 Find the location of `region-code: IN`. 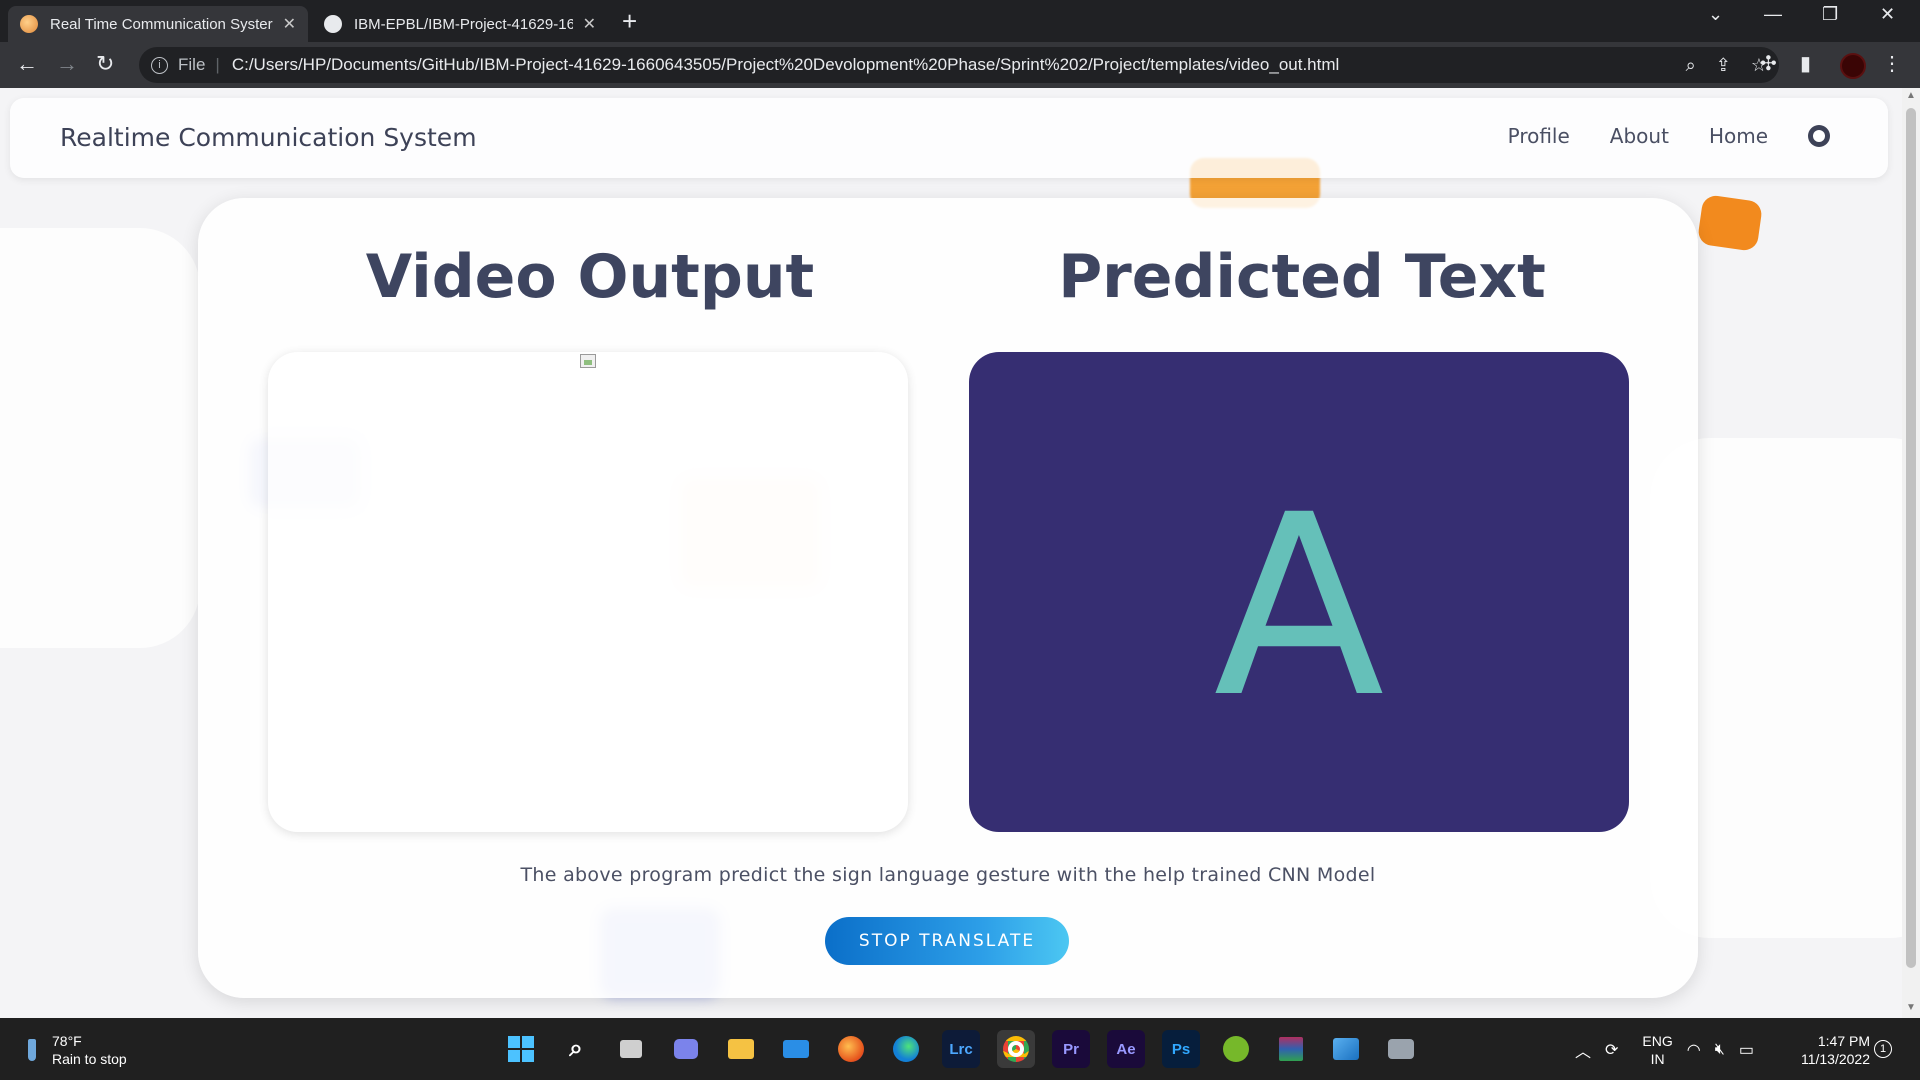

region-code: IN is located at coordinates (1657, 1059).